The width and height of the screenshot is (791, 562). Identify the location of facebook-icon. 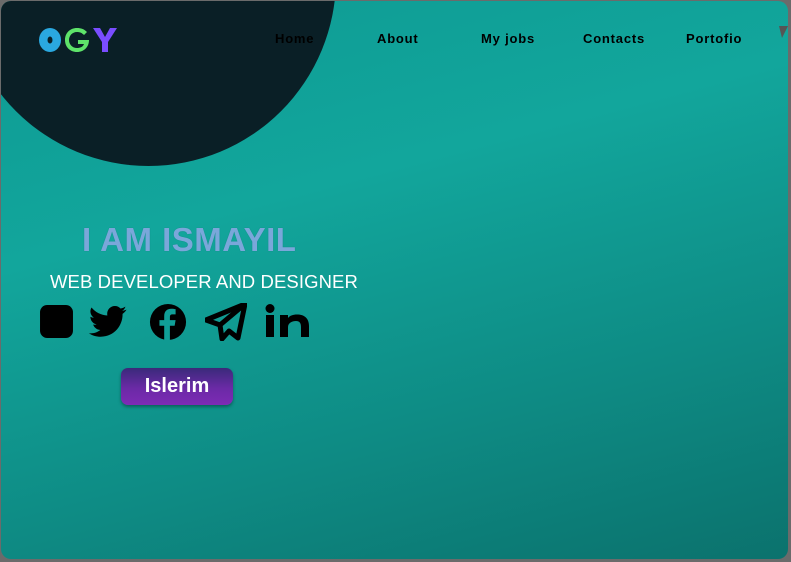
(168, 322).